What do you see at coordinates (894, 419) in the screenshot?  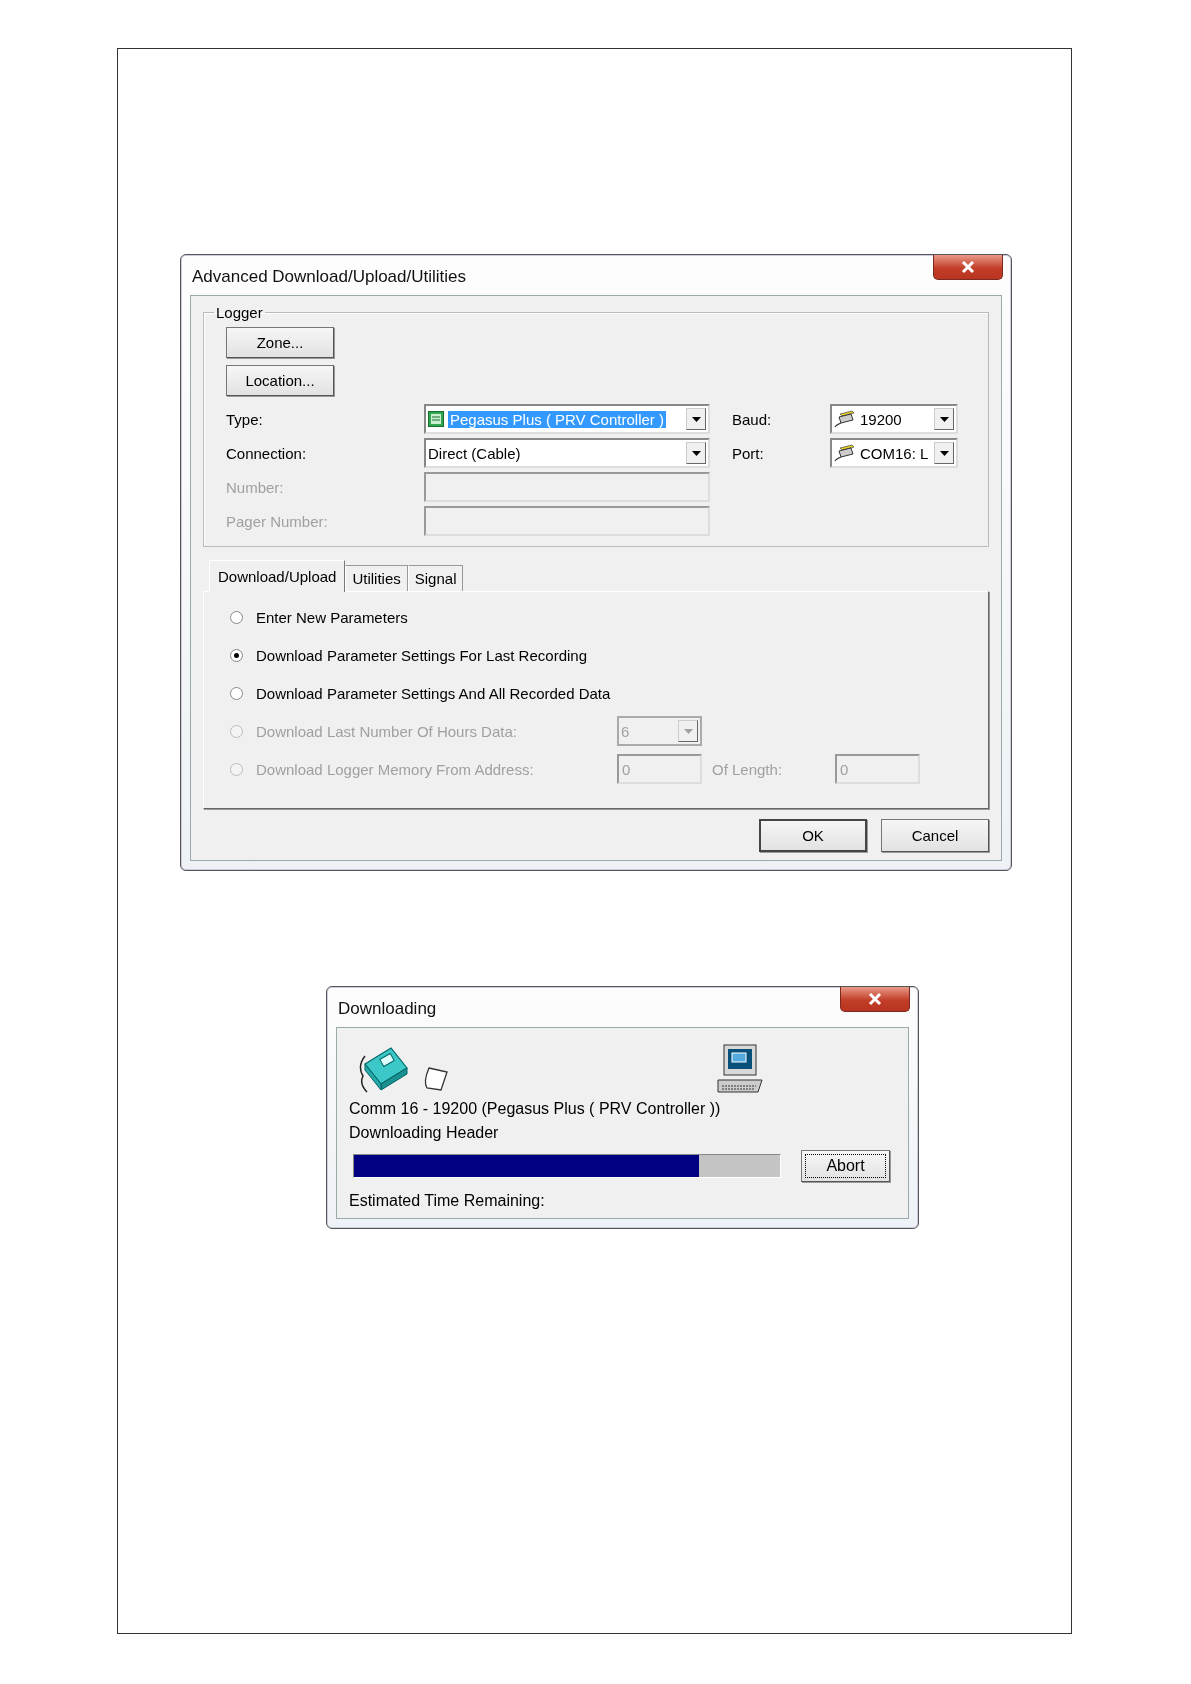 I see `dropdown-field: 19200` at bounding box center [894, 419].